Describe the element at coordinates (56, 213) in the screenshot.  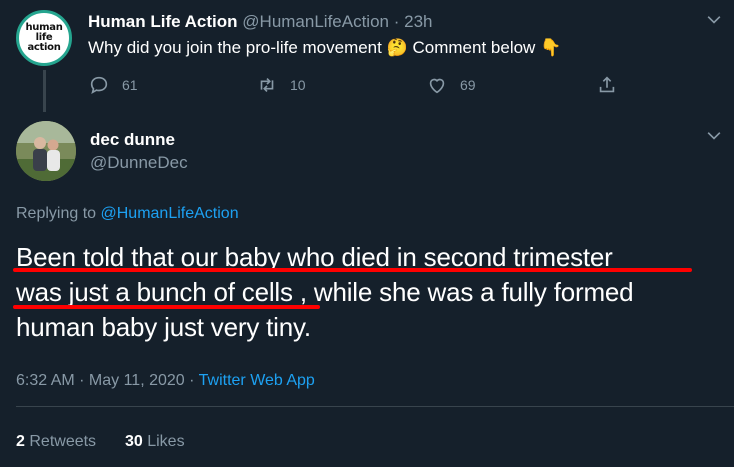
I see `replying-prefix: Replying to` at that location.